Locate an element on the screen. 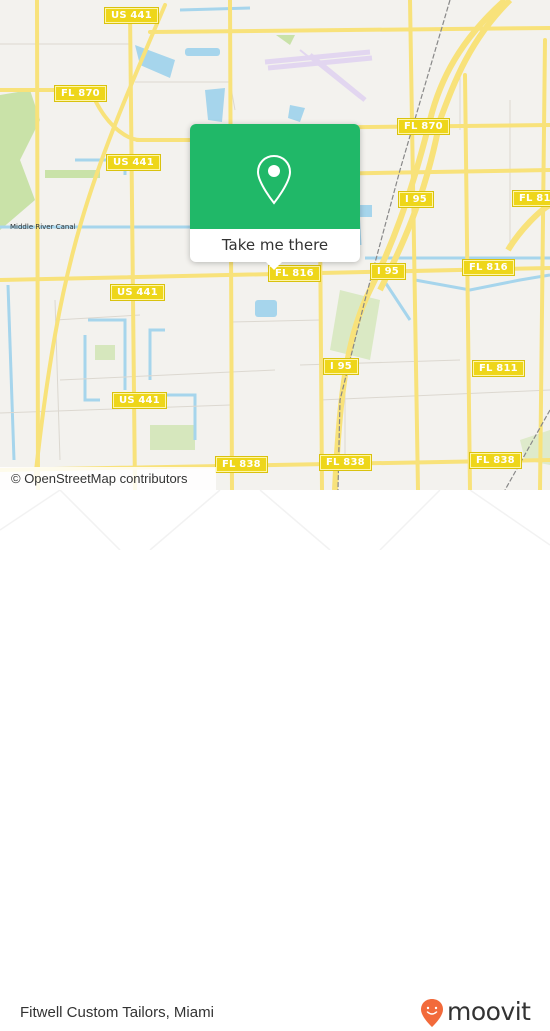 The image size is (550, 1031). map-attribution: © OpenStreetMap contributors is located at coordinates (108, 478).